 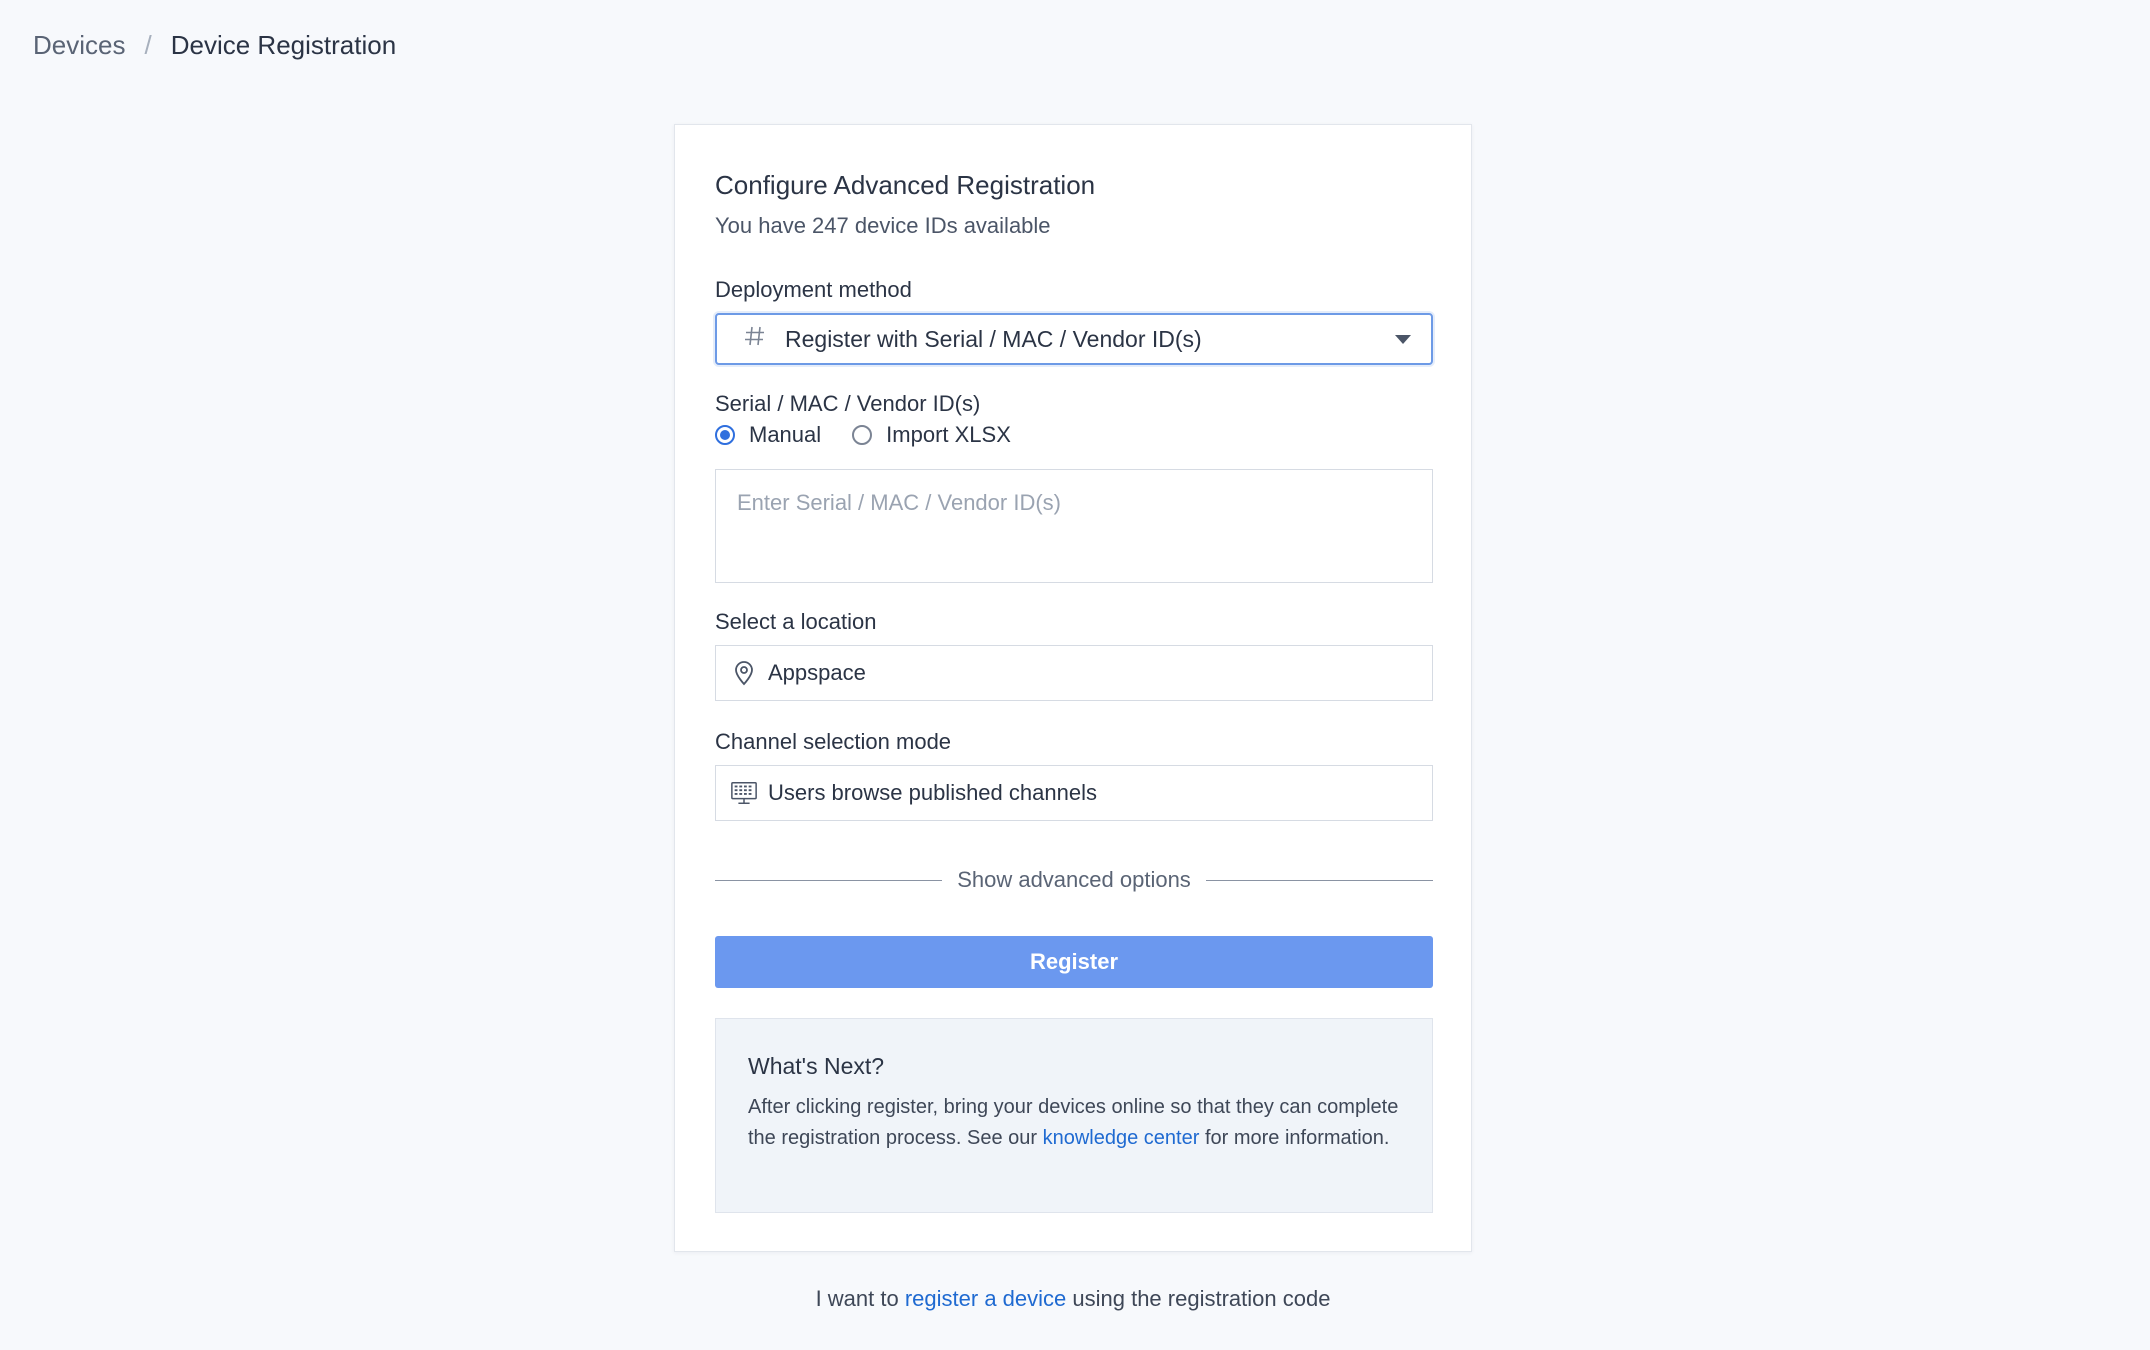 What do you see at coordinates (833, 741) in the screenshot?
I see `channel-mode-label: Channel selection mode` at bounding box center [833, 741].